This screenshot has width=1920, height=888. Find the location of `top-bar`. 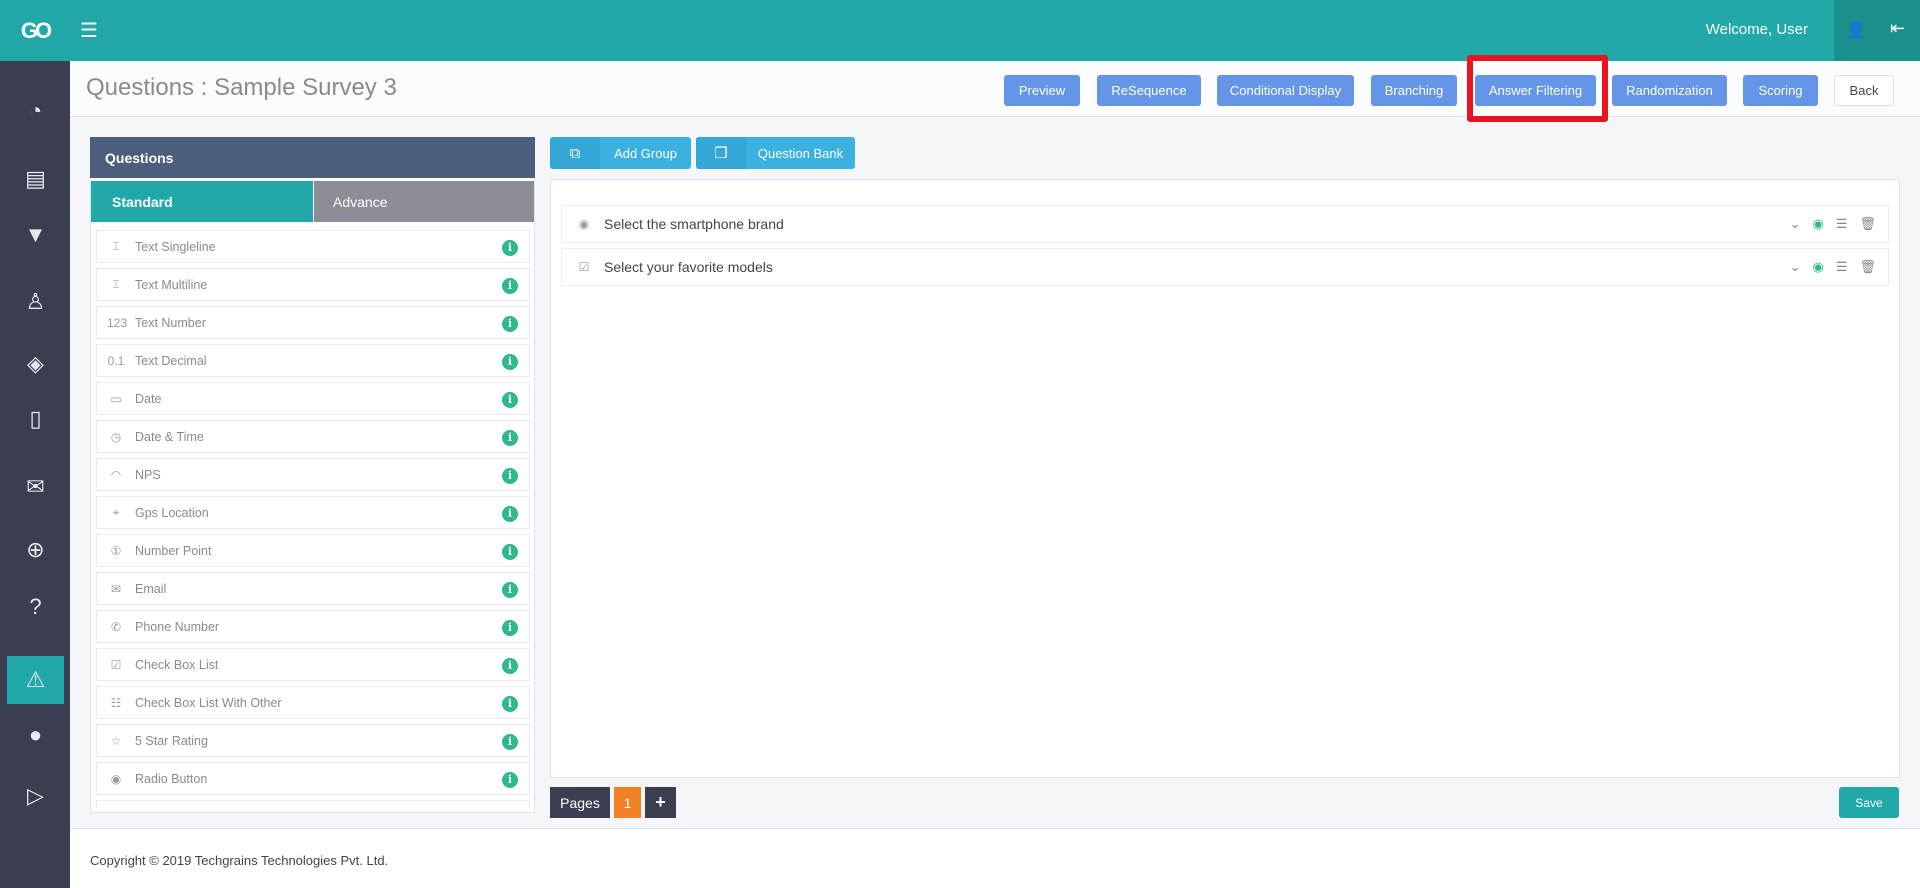

top-bar is located at coordinates (960, 30).